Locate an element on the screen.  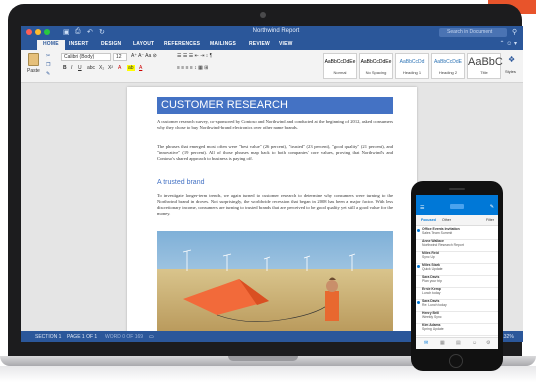
style-no-spacing: AaBbCcDdEe No Spacing is located at coordinates (376, 66).